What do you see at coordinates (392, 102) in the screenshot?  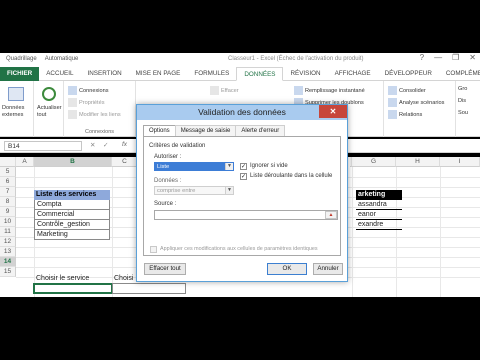 I see `what-if-icon` at bounding box center [392, 102].